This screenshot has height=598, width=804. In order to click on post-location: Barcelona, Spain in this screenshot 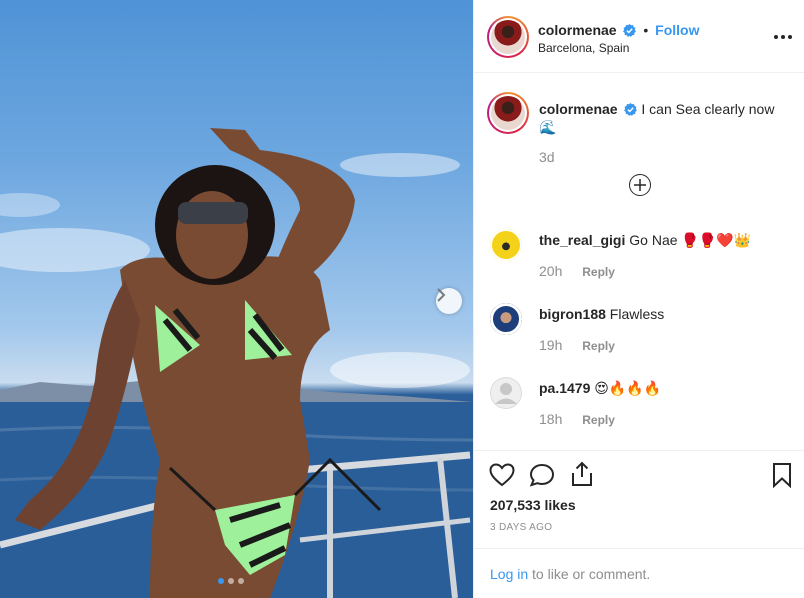, I will do `click(583, 48)`.